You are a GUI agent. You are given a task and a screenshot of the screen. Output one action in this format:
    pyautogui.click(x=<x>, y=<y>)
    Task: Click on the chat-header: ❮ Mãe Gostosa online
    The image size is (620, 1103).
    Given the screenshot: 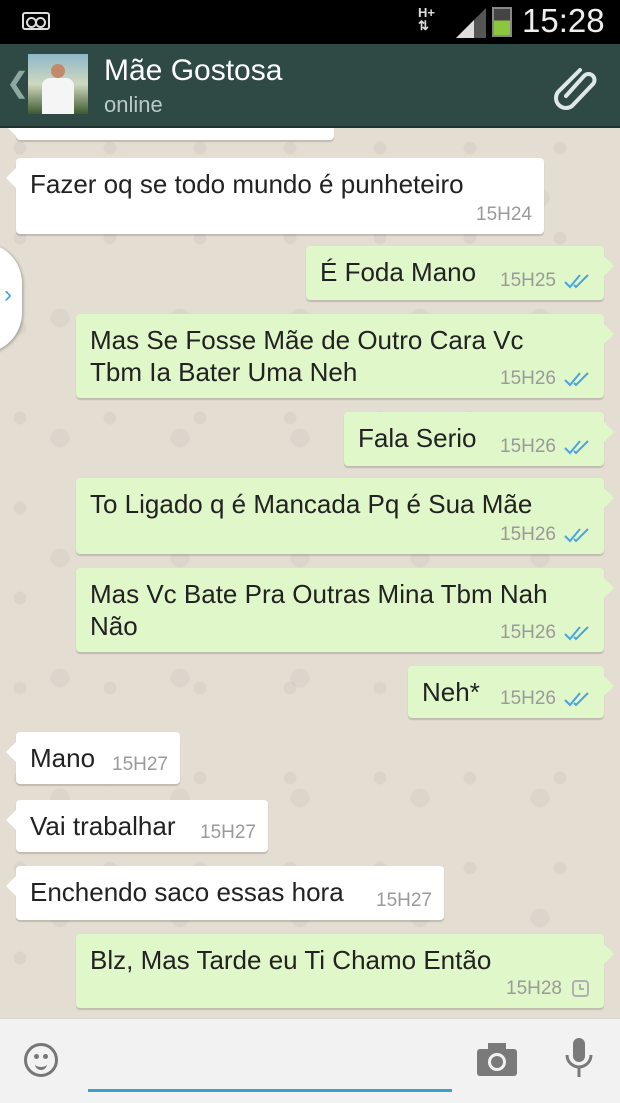 What is the action you would take?
    pyautogui.click(x=310, y=86)
    